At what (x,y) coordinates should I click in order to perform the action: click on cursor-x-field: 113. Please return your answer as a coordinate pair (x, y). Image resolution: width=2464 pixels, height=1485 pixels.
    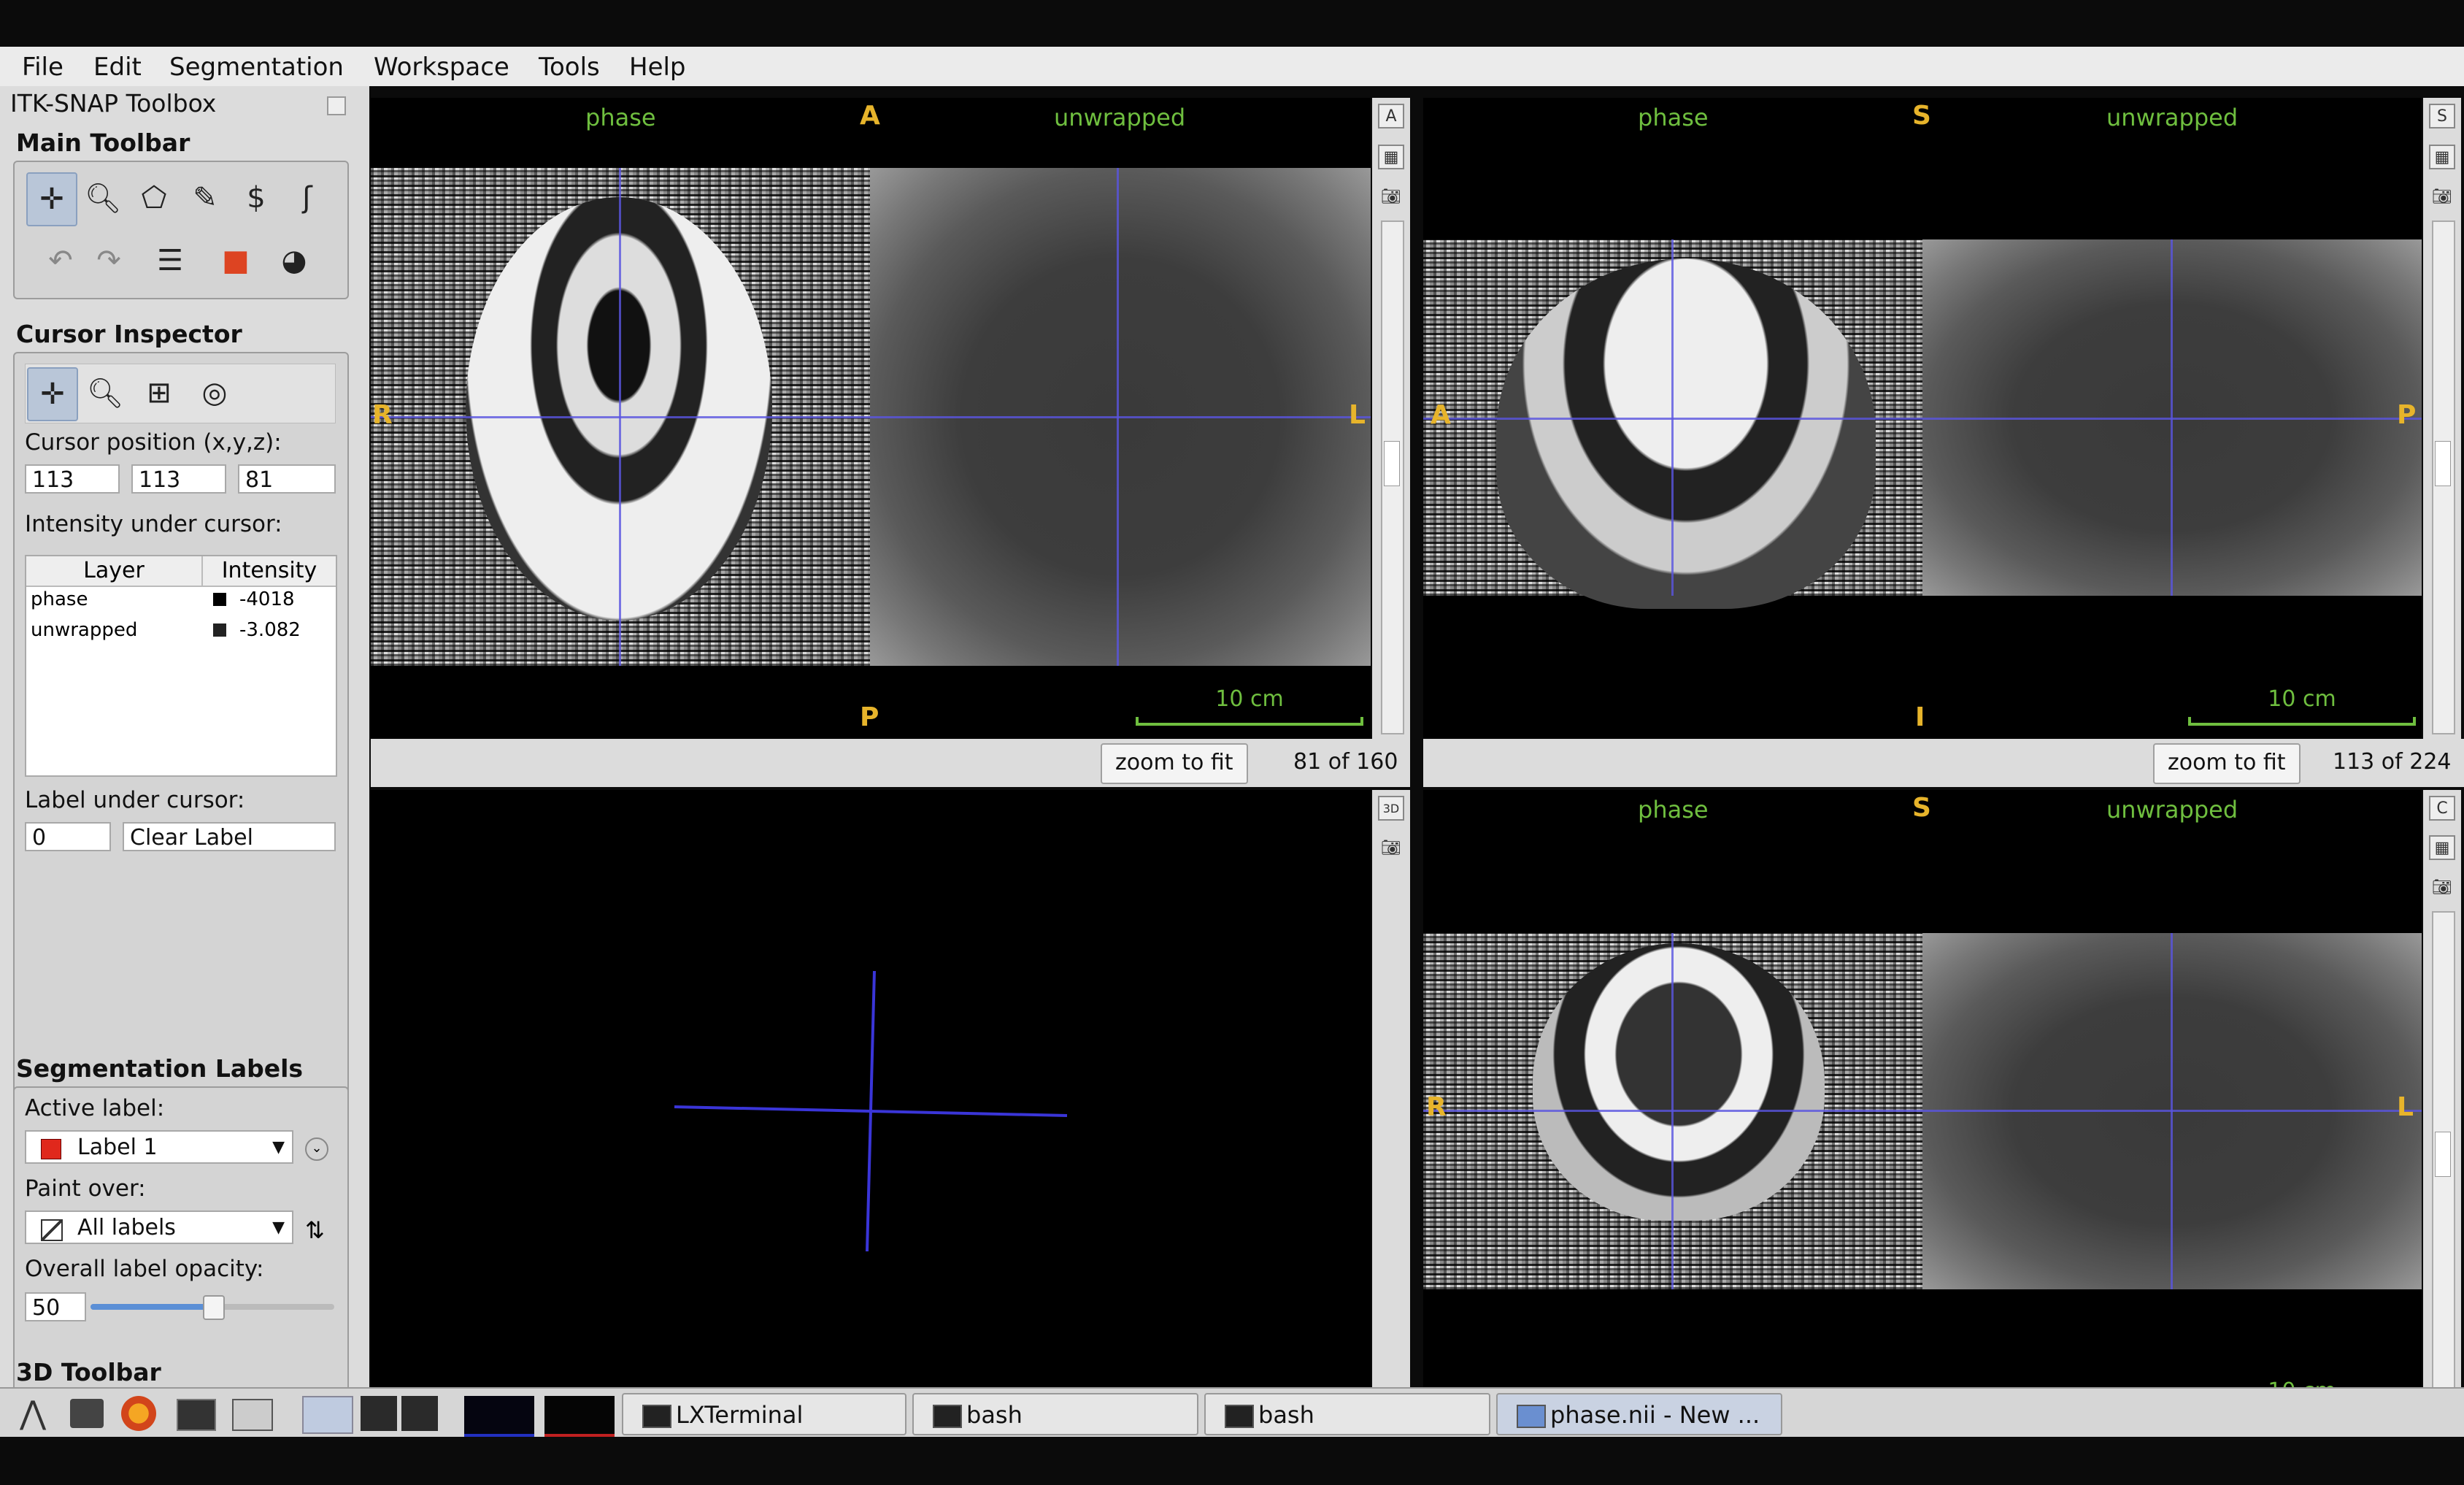
    Looking at the image, I should click on (72, 479).